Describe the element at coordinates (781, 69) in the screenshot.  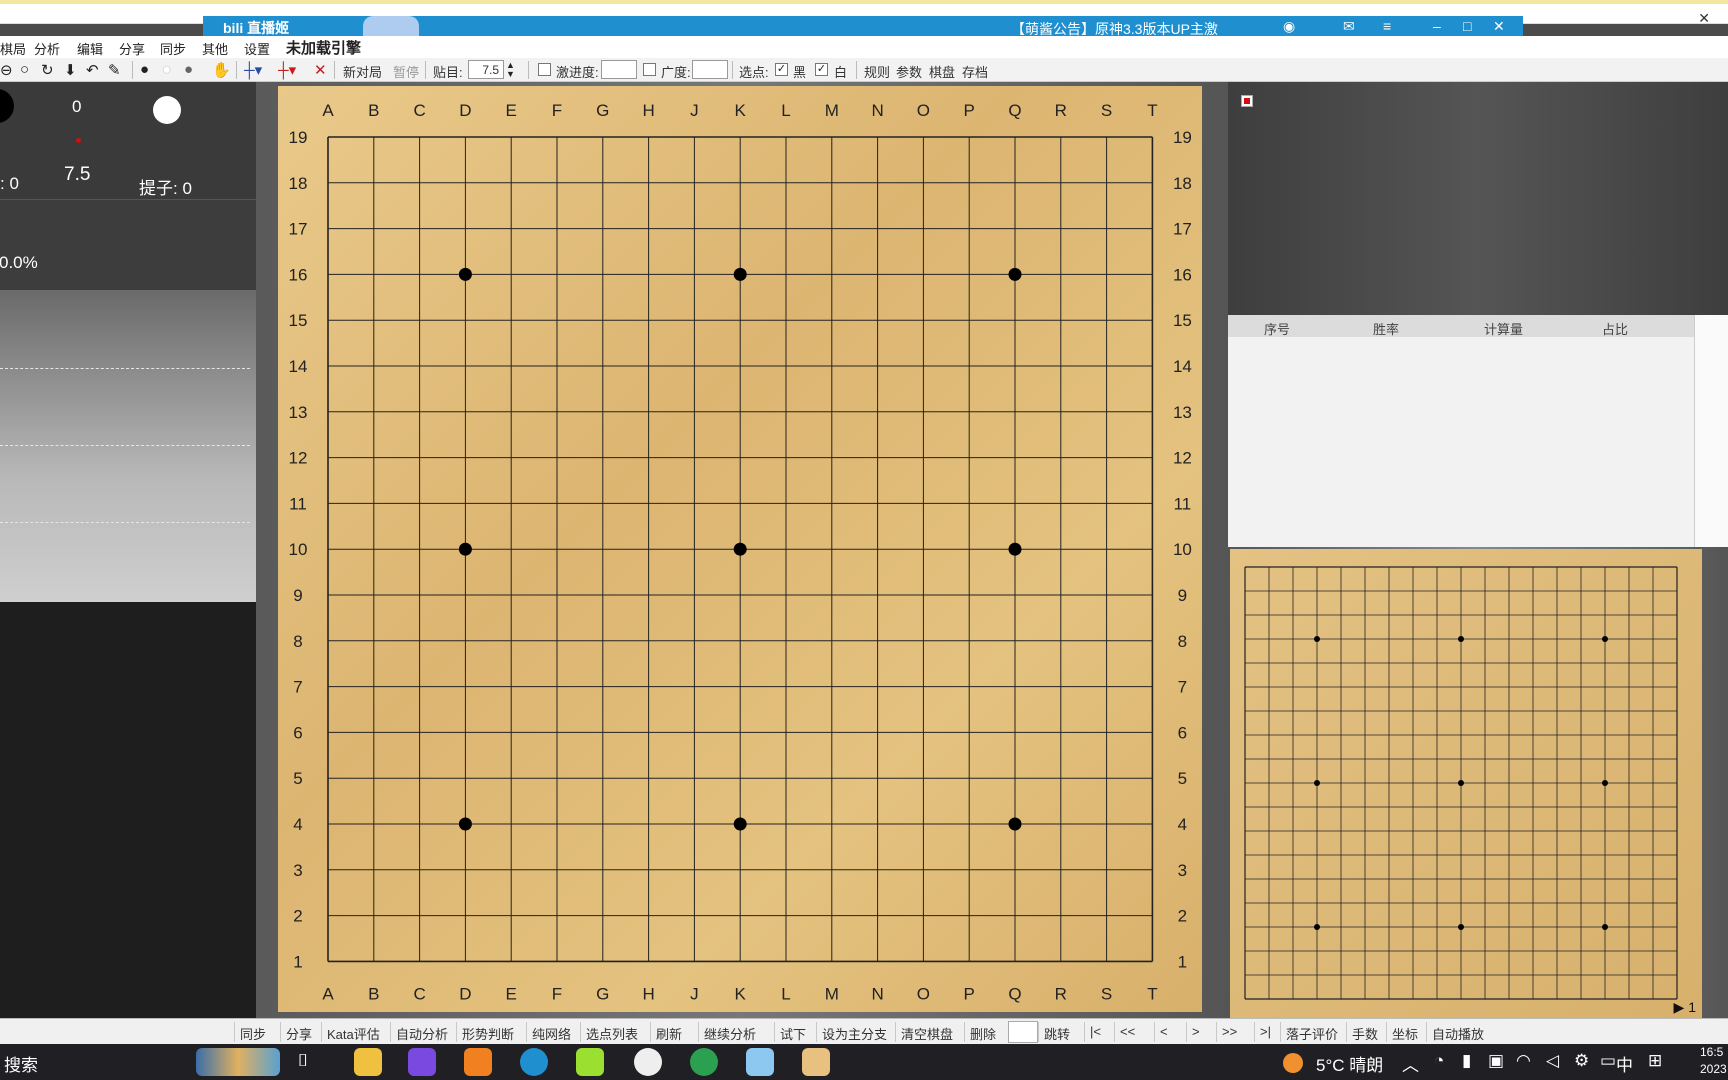
I see `black-checkbox: ✓` at that location.